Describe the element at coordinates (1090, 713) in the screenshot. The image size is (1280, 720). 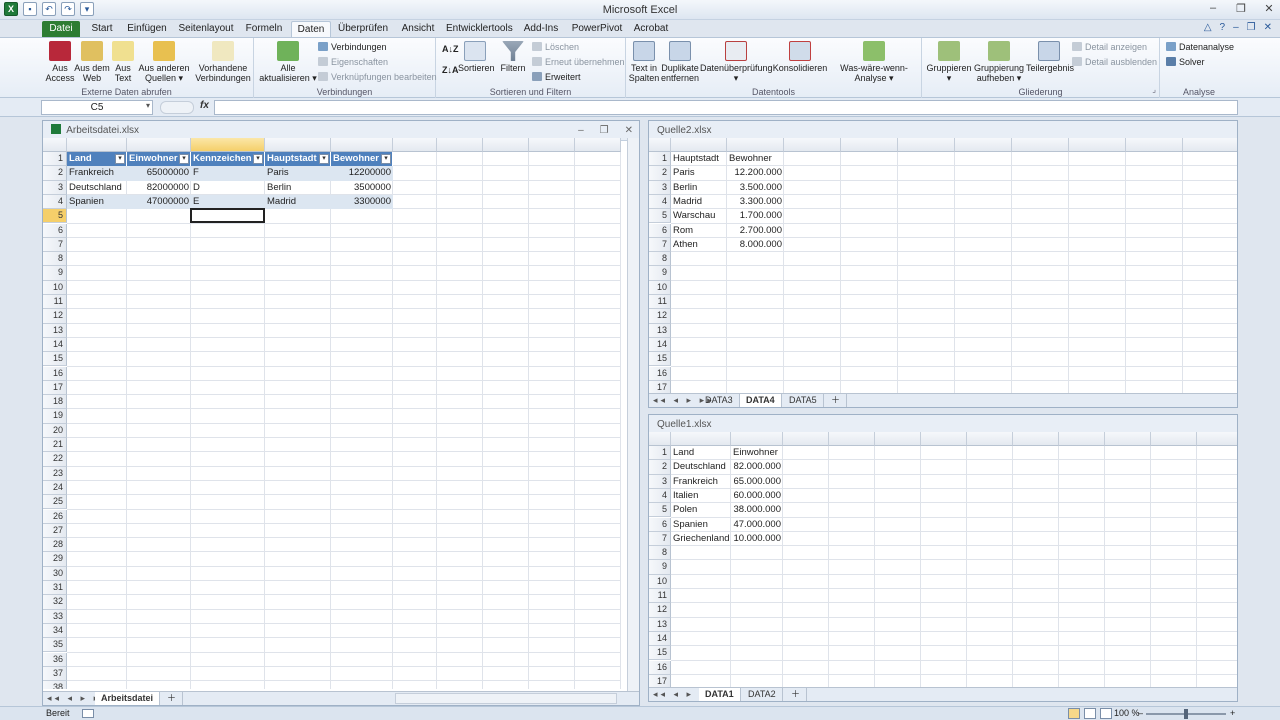
I see `page-layout-view-icon` at that location.